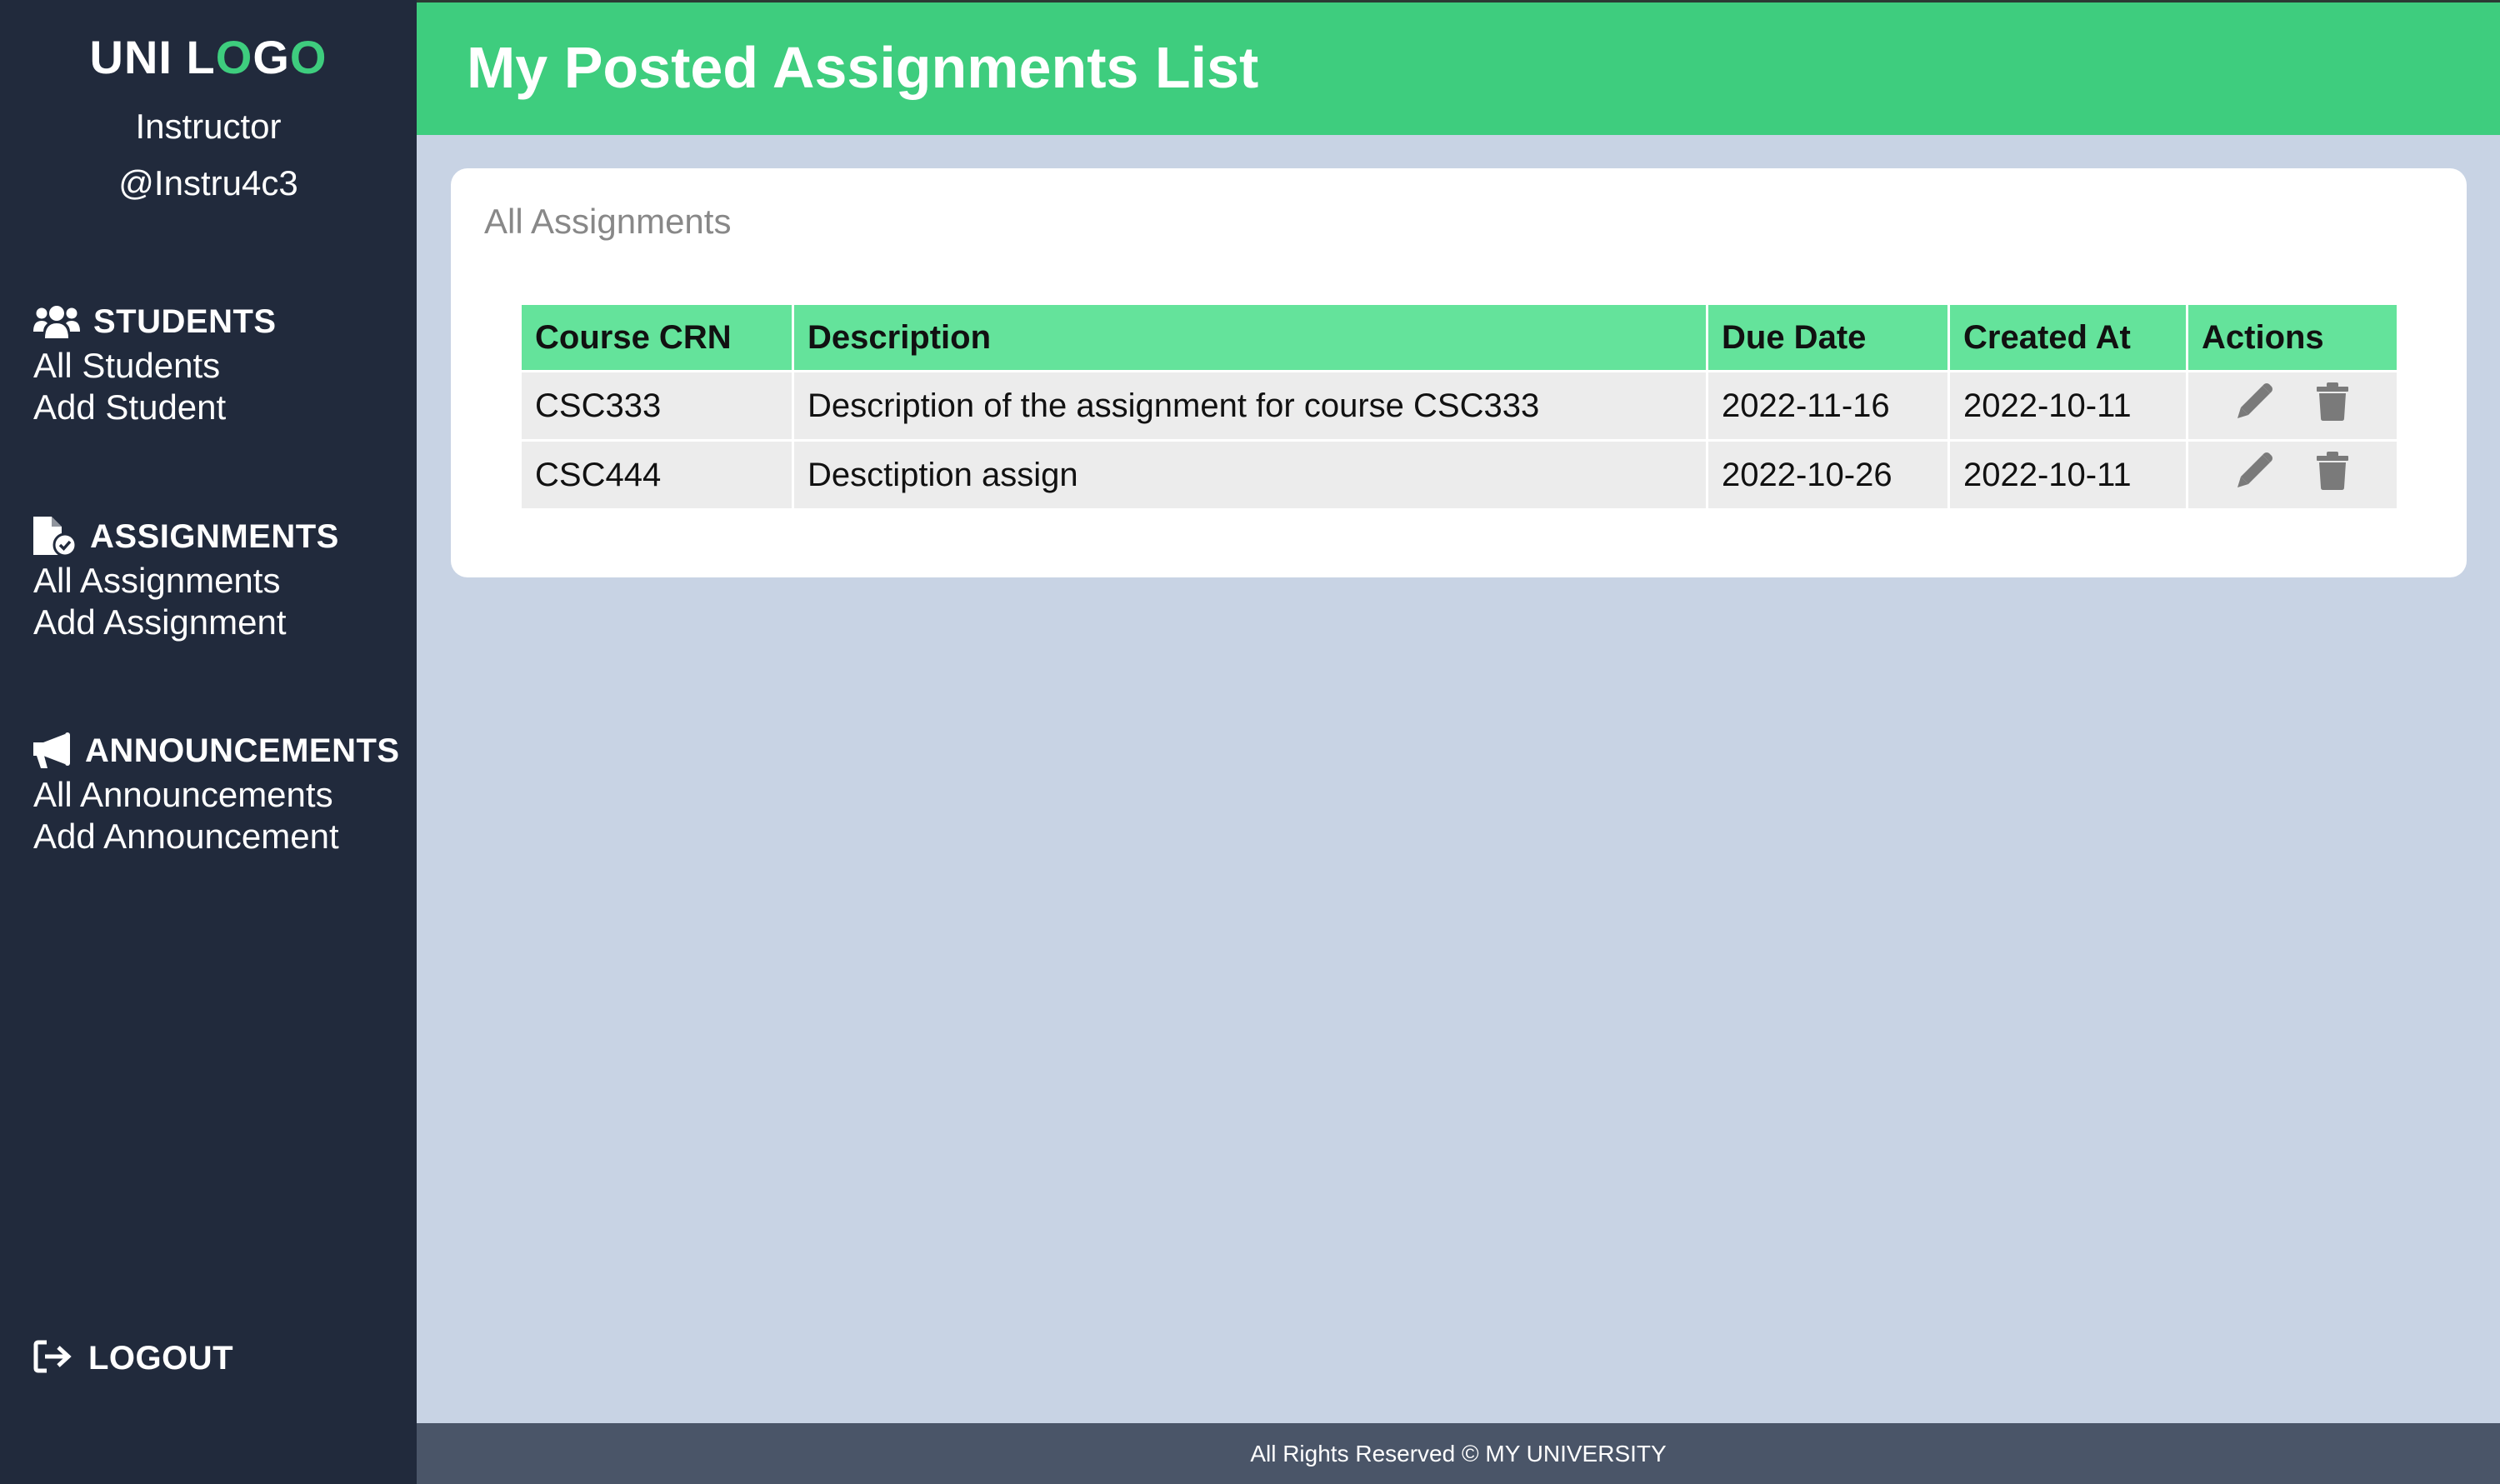  I want to click on user-handle: @Instru4c3, so click(208, 182).